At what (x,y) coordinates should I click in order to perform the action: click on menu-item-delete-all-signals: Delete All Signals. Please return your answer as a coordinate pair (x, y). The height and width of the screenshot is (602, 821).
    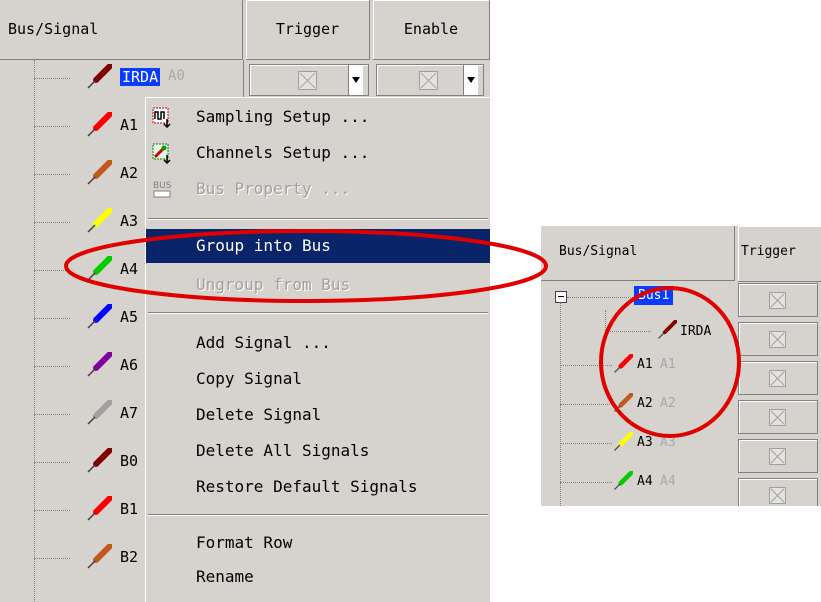
    Looking at the image, I should click on (318, 451).